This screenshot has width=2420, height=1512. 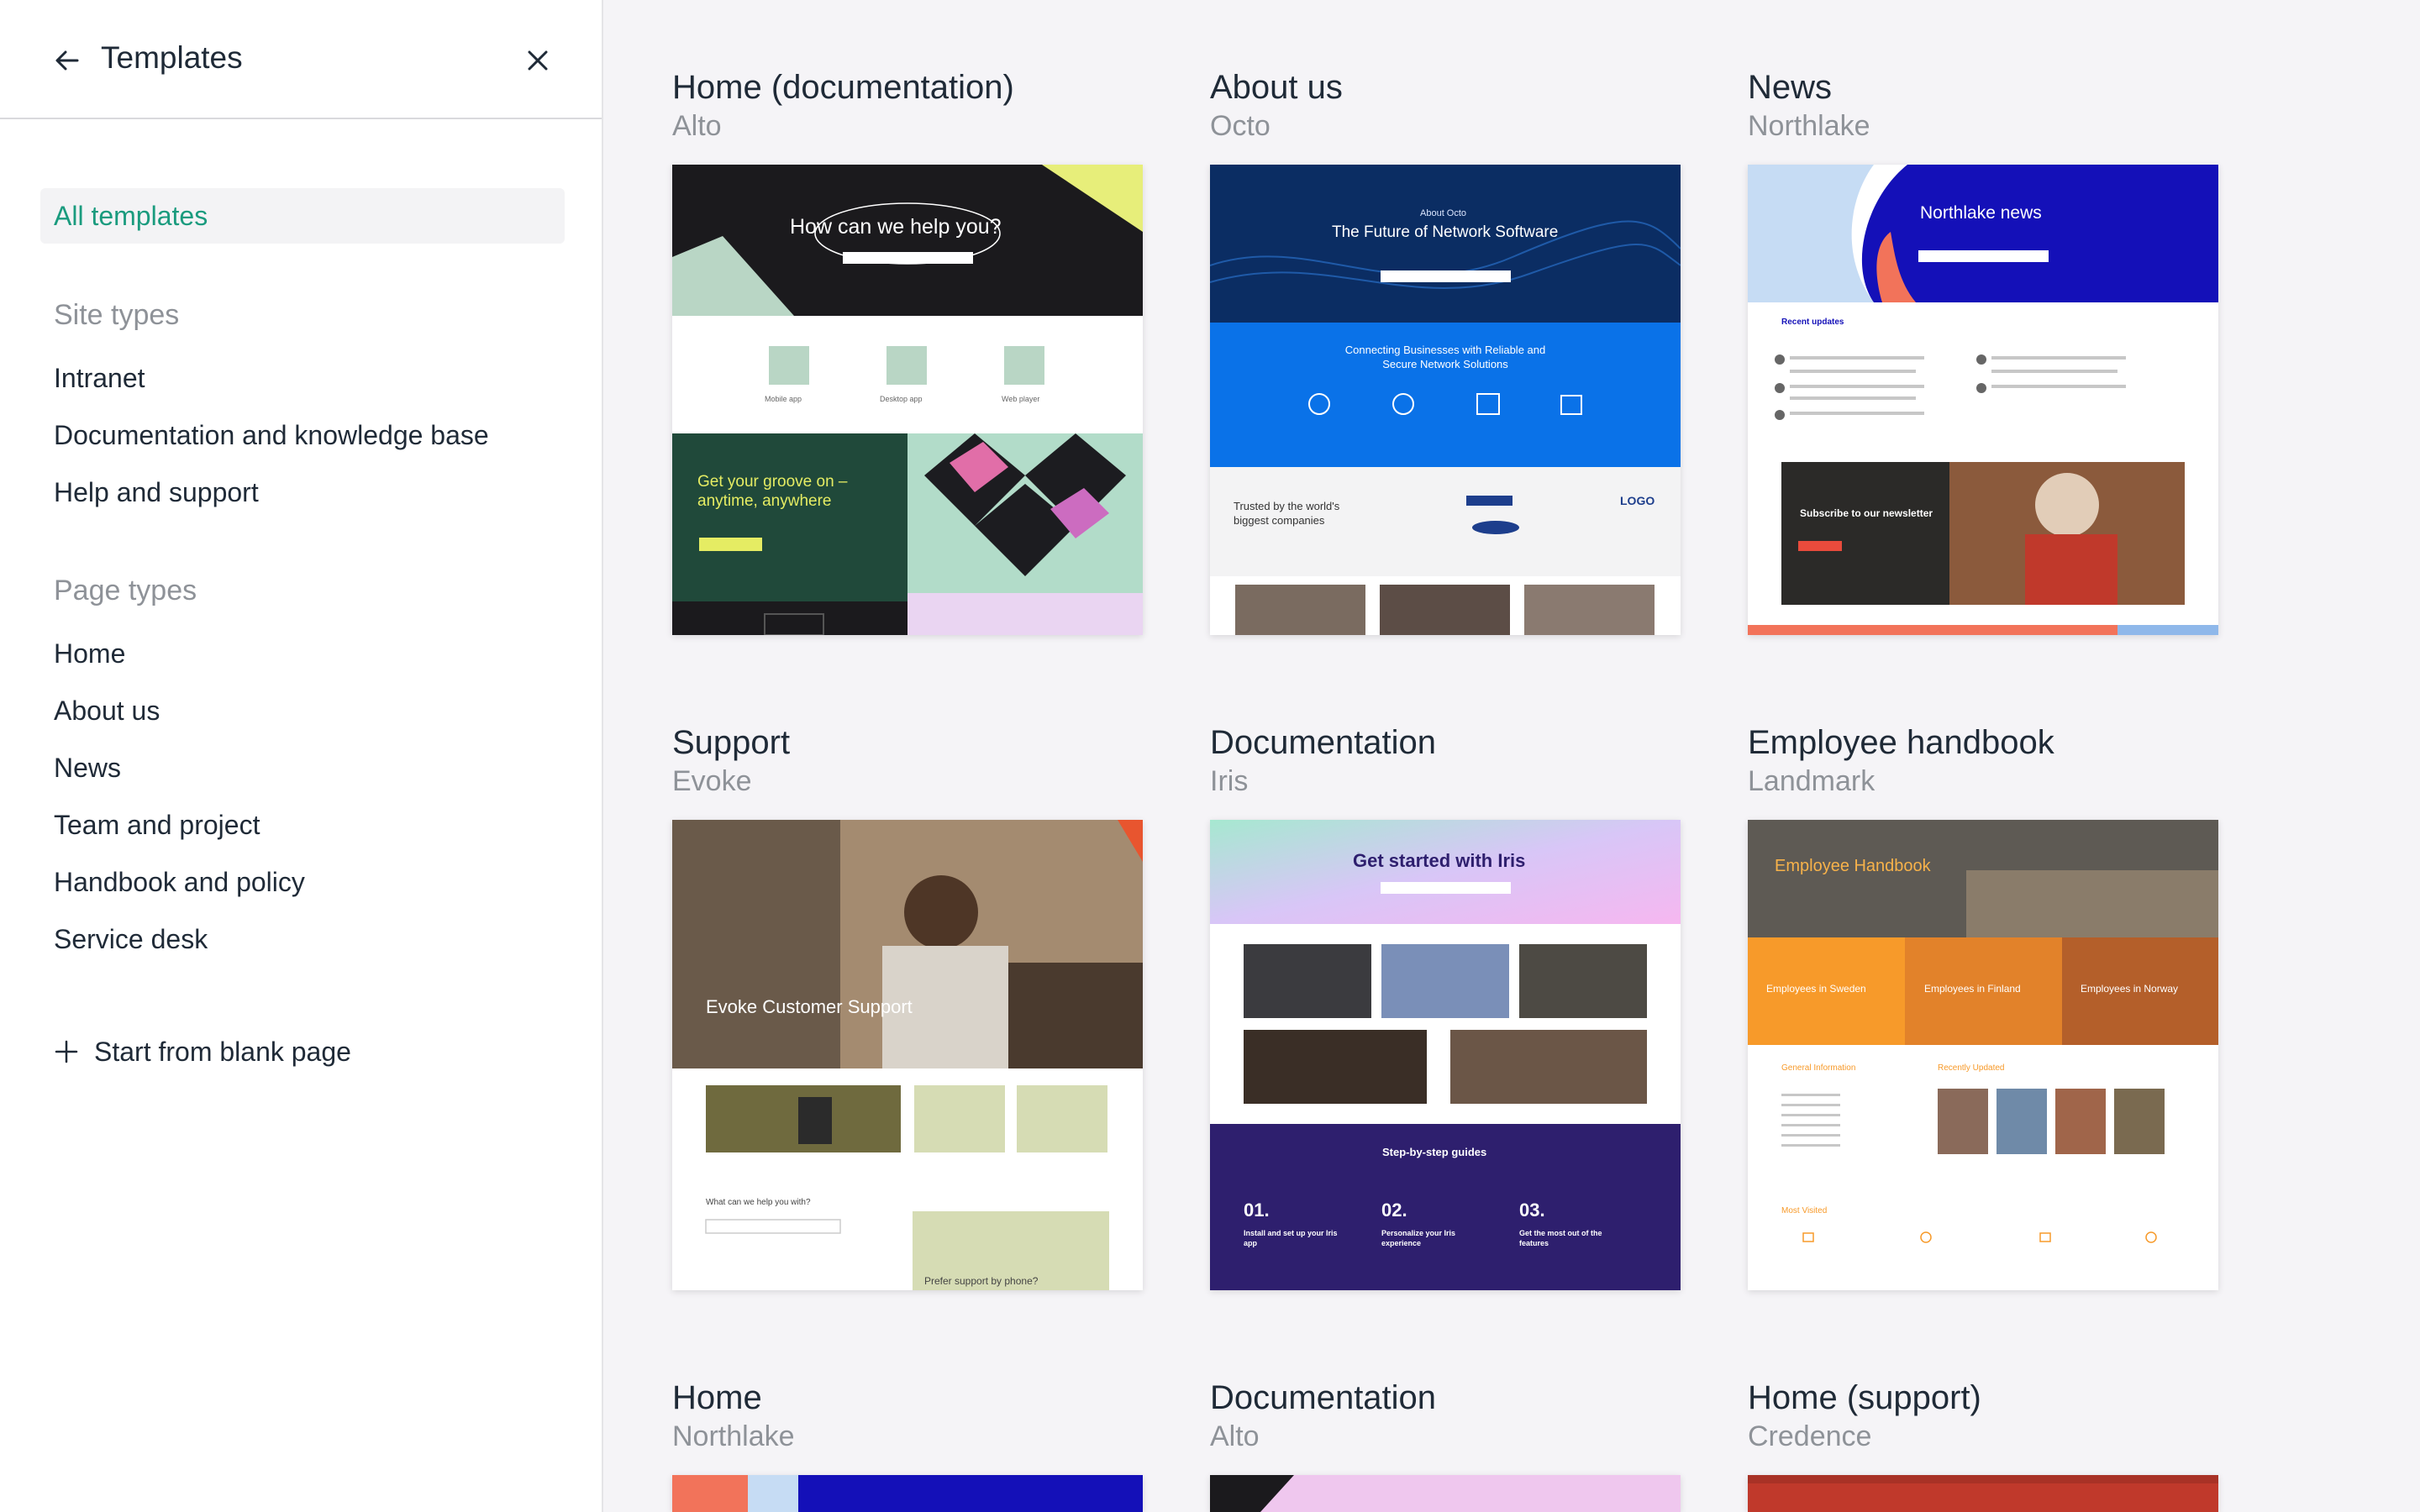 What do you see at coordinates (1973, 989) in the screenshot?
I see `preview-country-label: Employees in Finland` at bounding box center [1973, 989].